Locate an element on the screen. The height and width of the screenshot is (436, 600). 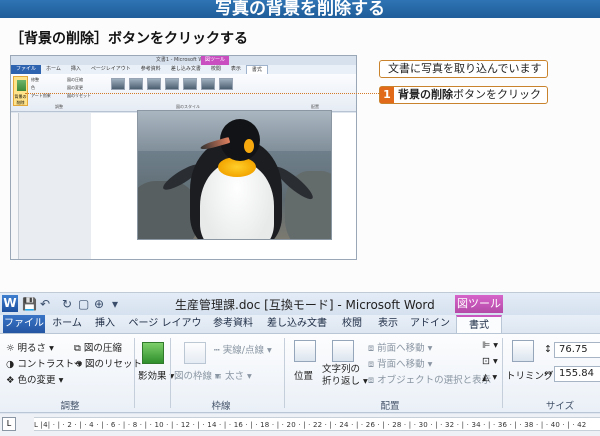
recolor-label: 色の変更 is located at coordinates (36, 380).